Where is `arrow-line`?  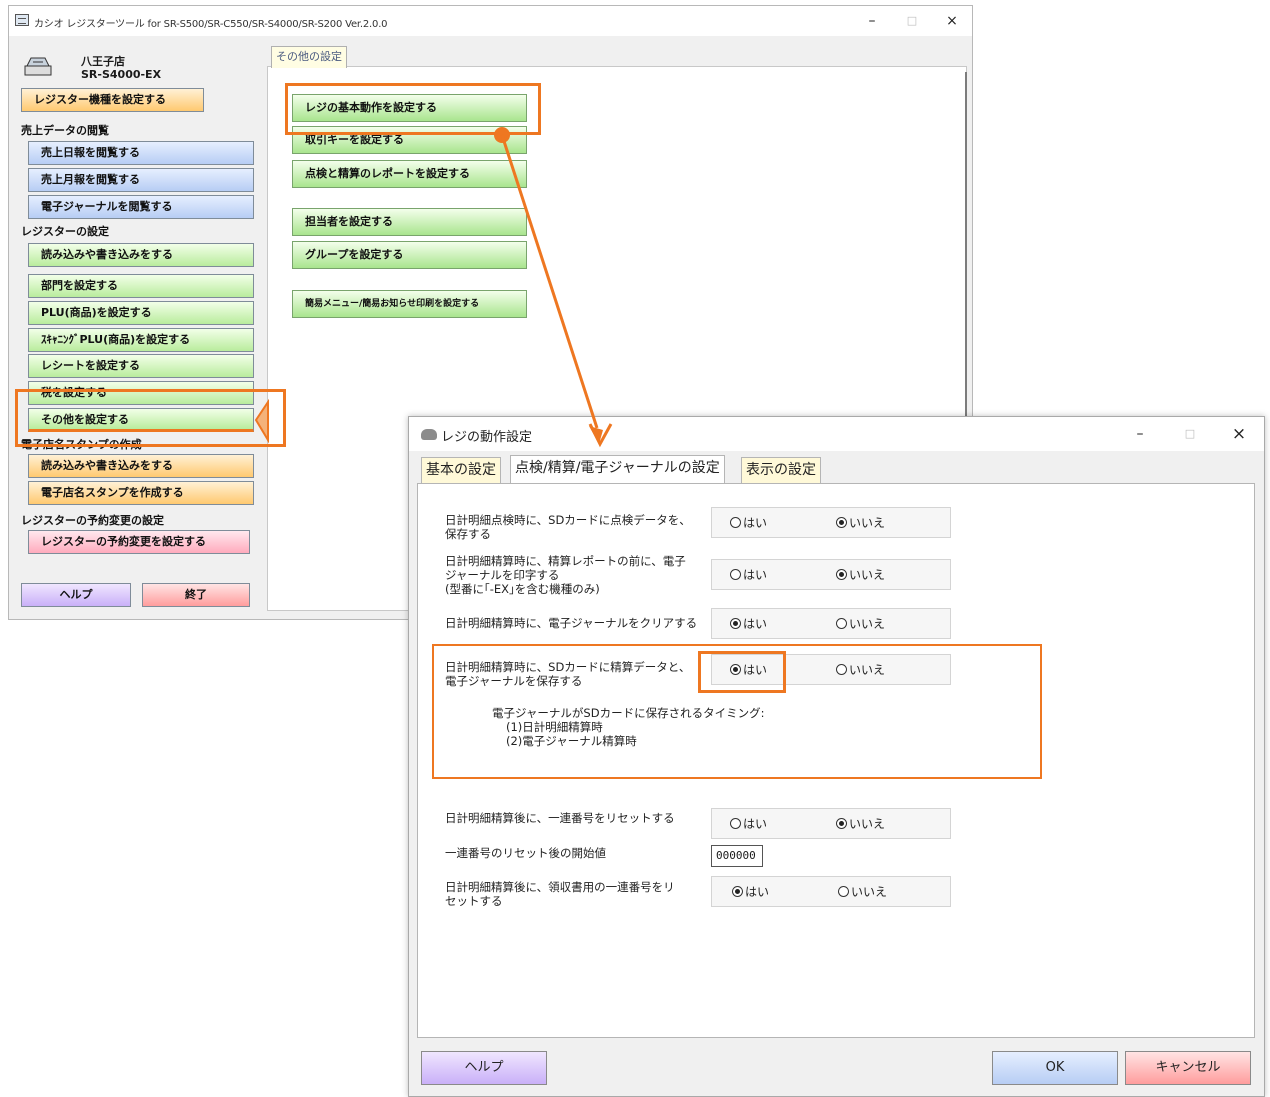
arrow-line is located at coordinates (549, 281).